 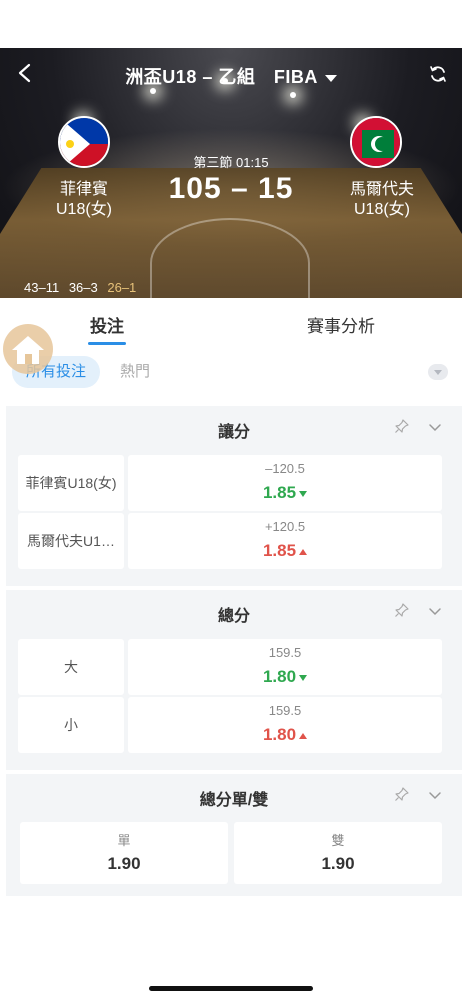 I want to click on market-header: 總分, so click(x=234, y=611).